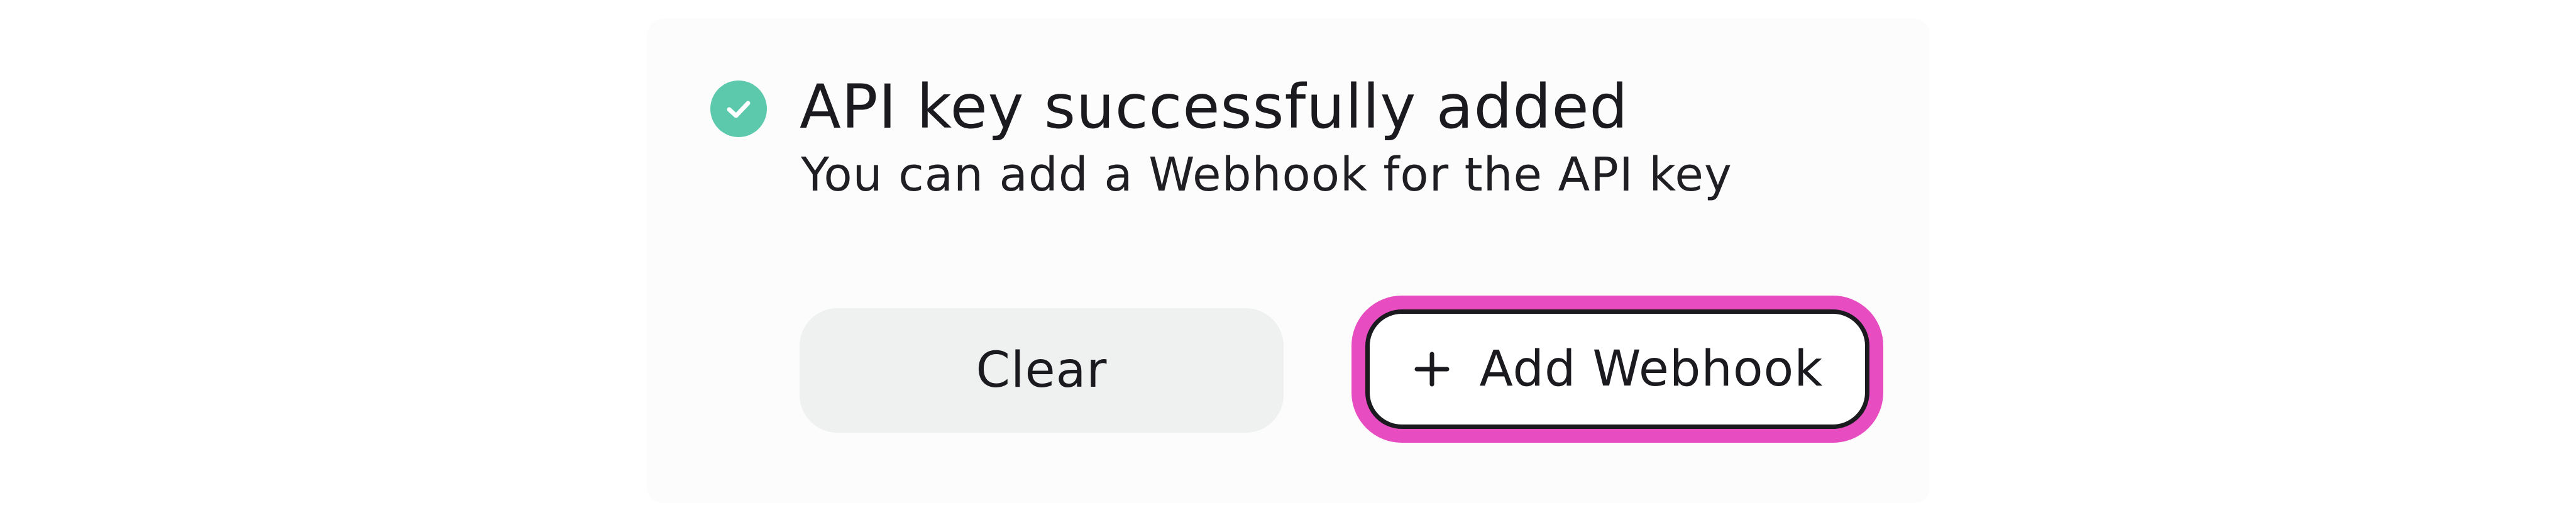  I want to click on clear-button: Clear, so click(1042, 370).